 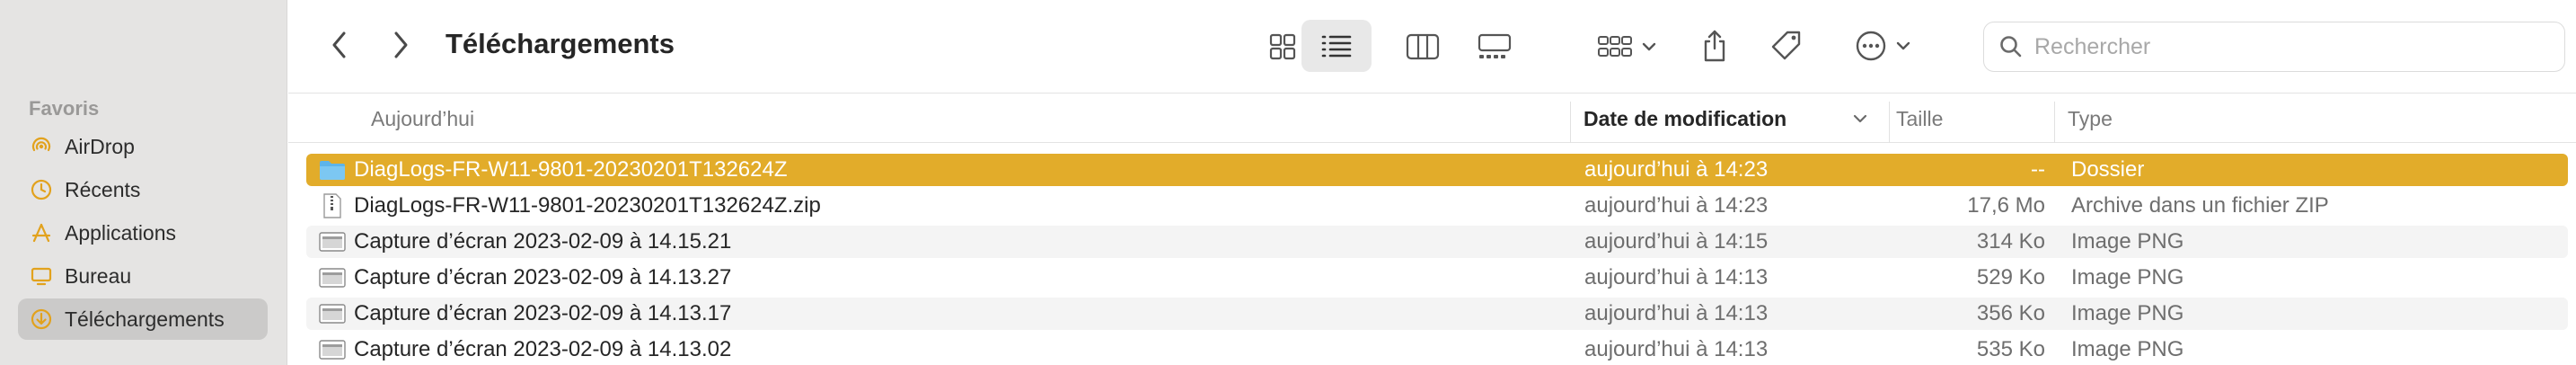 What do you see at coordinates (2038, 169) in the screenshot?
I see `row-size: --` at bounding box center [2038, 169].